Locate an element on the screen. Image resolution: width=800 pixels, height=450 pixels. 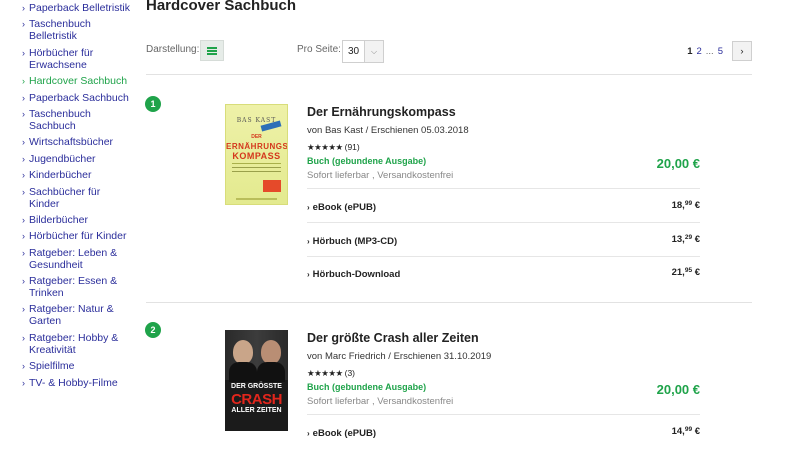
sidebar-item: › Taschenbuch Belletristik is located at coordinates (77, 30).